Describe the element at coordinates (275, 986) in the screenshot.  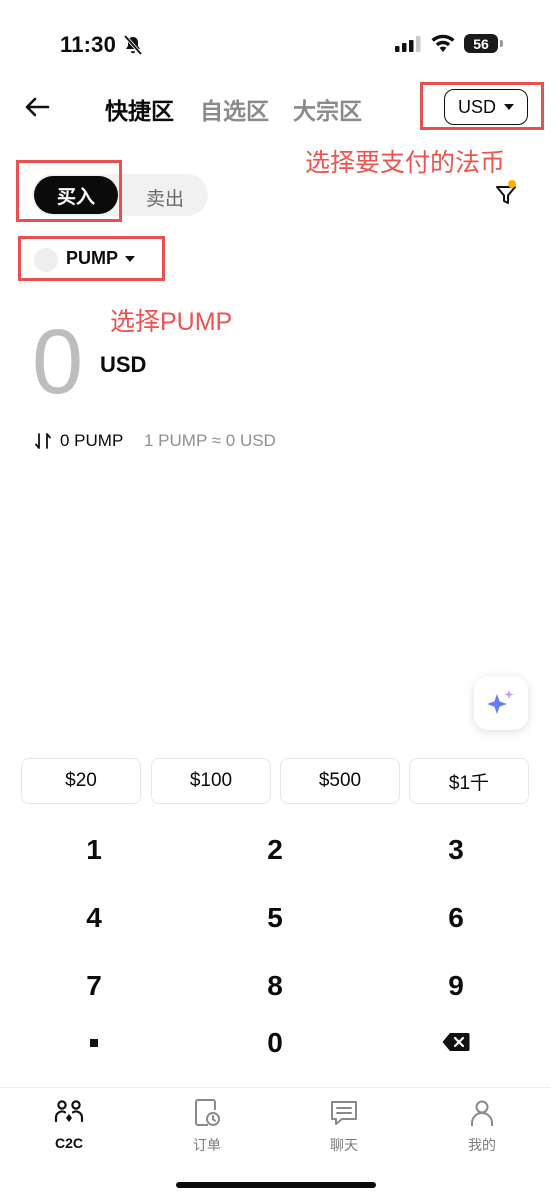
I see `keypad-8: 8` at that location.